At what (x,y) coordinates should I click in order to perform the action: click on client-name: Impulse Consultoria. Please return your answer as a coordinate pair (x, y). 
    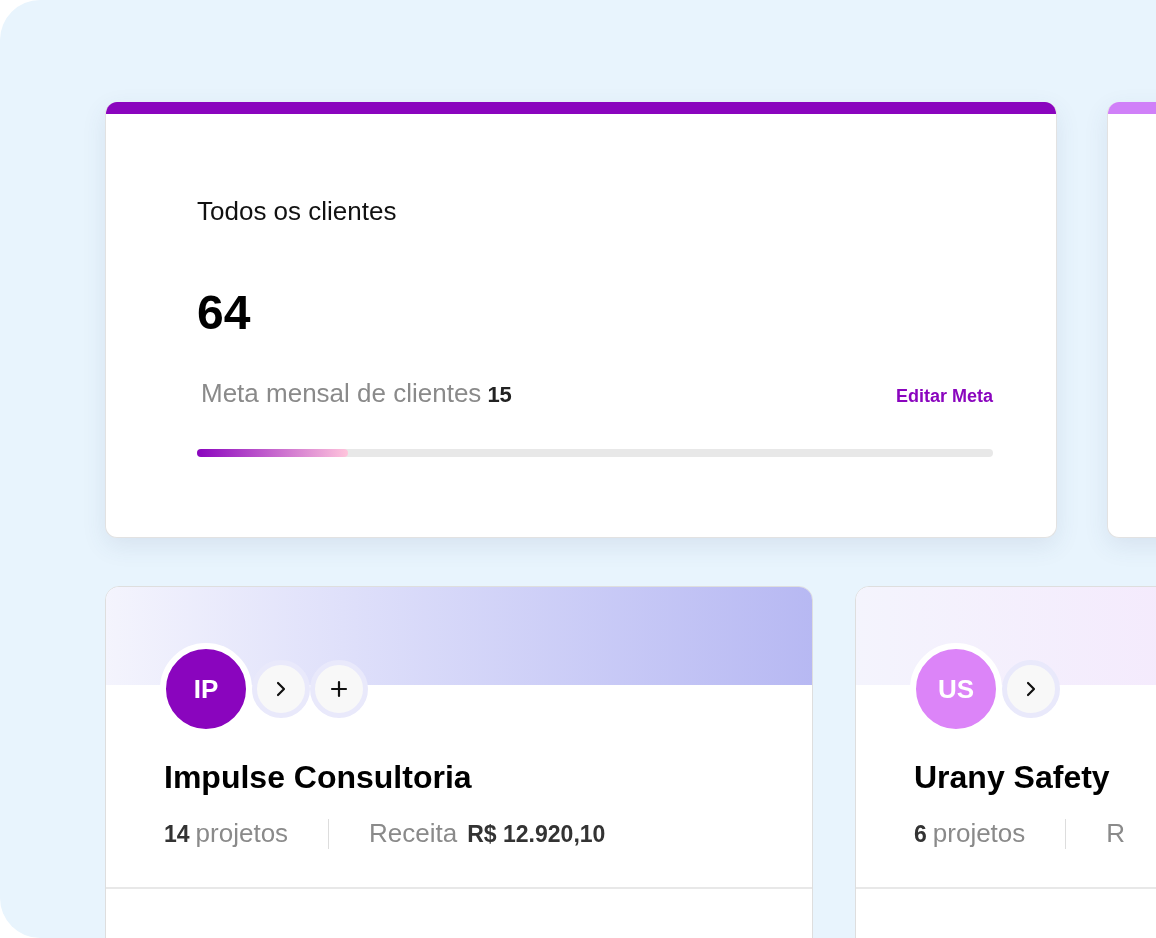
    Looking at the image, I should click on (318, 777).